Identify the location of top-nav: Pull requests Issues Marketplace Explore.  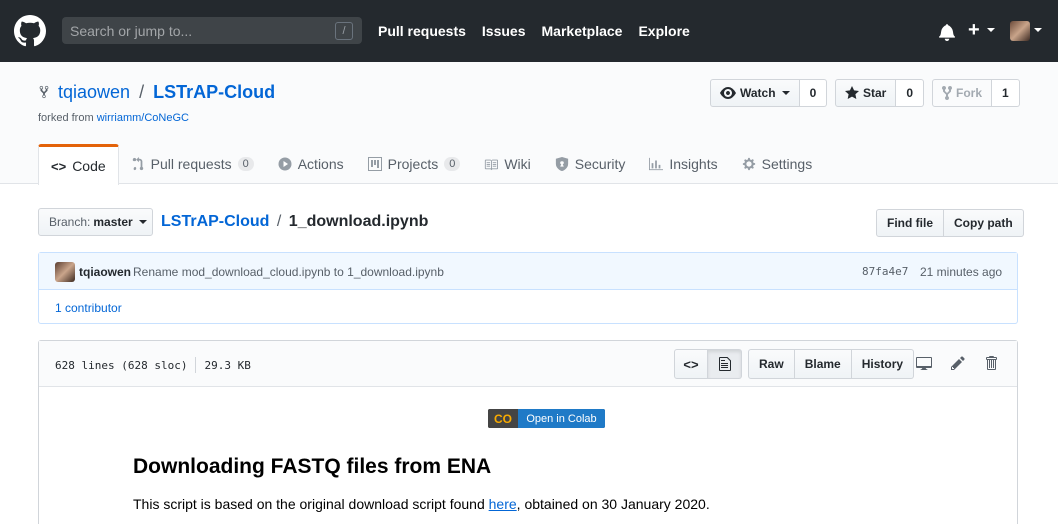
(542, 31).